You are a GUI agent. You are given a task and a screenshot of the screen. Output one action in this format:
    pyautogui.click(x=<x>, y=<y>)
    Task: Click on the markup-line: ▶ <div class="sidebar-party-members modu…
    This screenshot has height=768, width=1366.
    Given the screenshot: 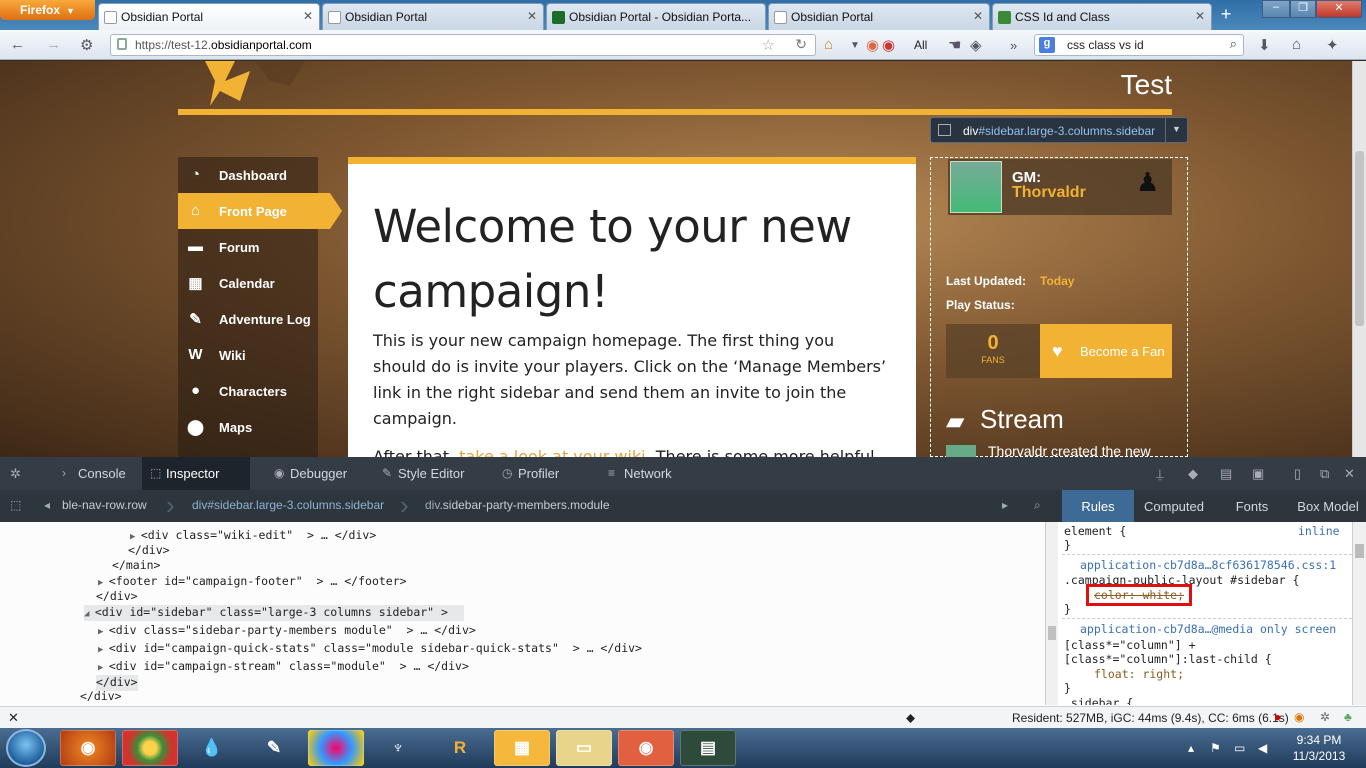 What is the action you would take?
    pyautogui.click(x=287, y=631)
    